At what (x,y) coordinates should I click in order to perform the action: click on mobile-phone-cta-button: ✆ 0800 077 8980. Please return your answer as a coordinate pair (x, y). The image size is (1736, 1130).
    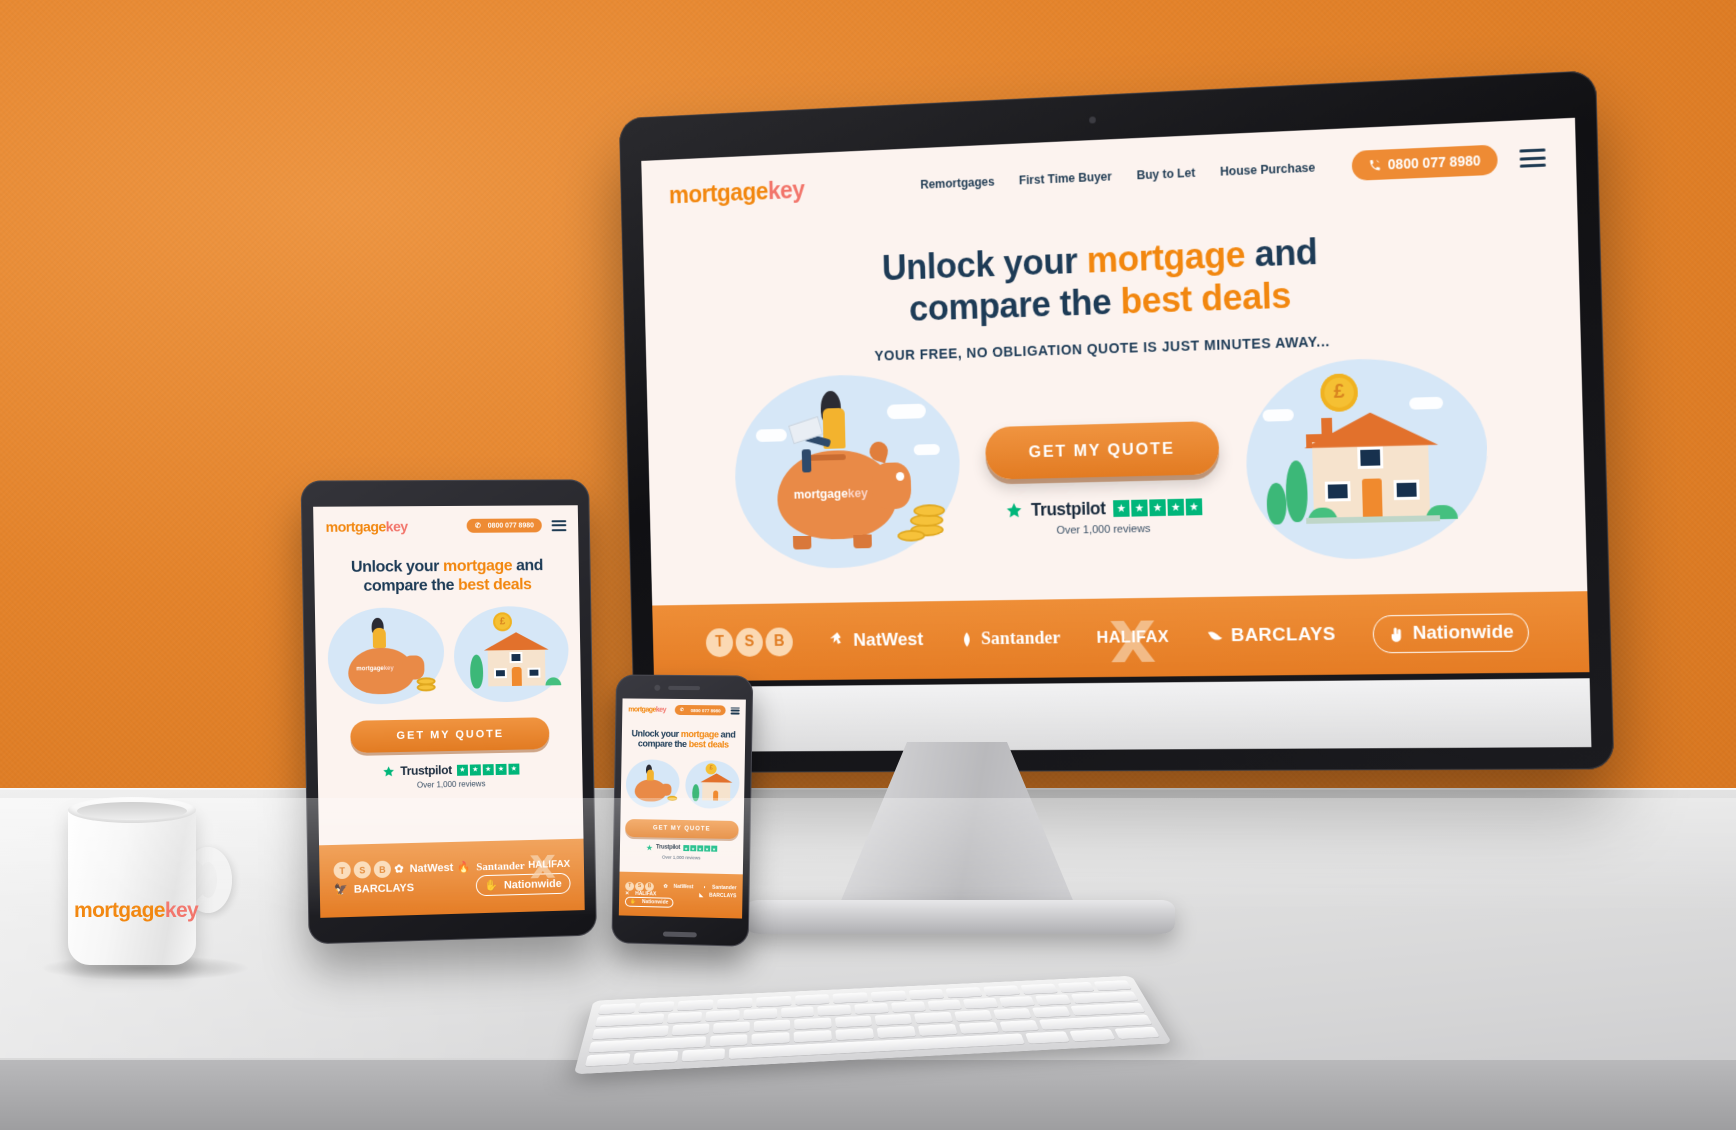
    Looking at the image, I should click on (700, 710).